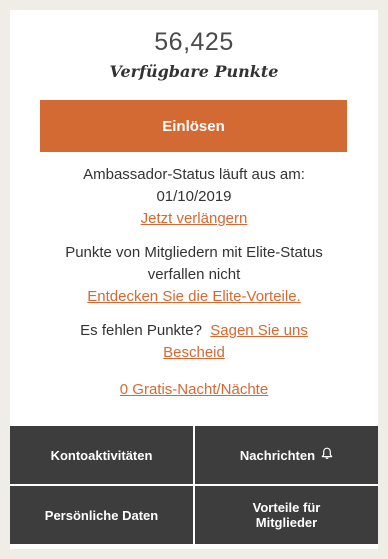 The width and height of the screenshot is (388, 559). I want to click on ambassador-expiry-date: 01/10/2019, so click(194, 196).